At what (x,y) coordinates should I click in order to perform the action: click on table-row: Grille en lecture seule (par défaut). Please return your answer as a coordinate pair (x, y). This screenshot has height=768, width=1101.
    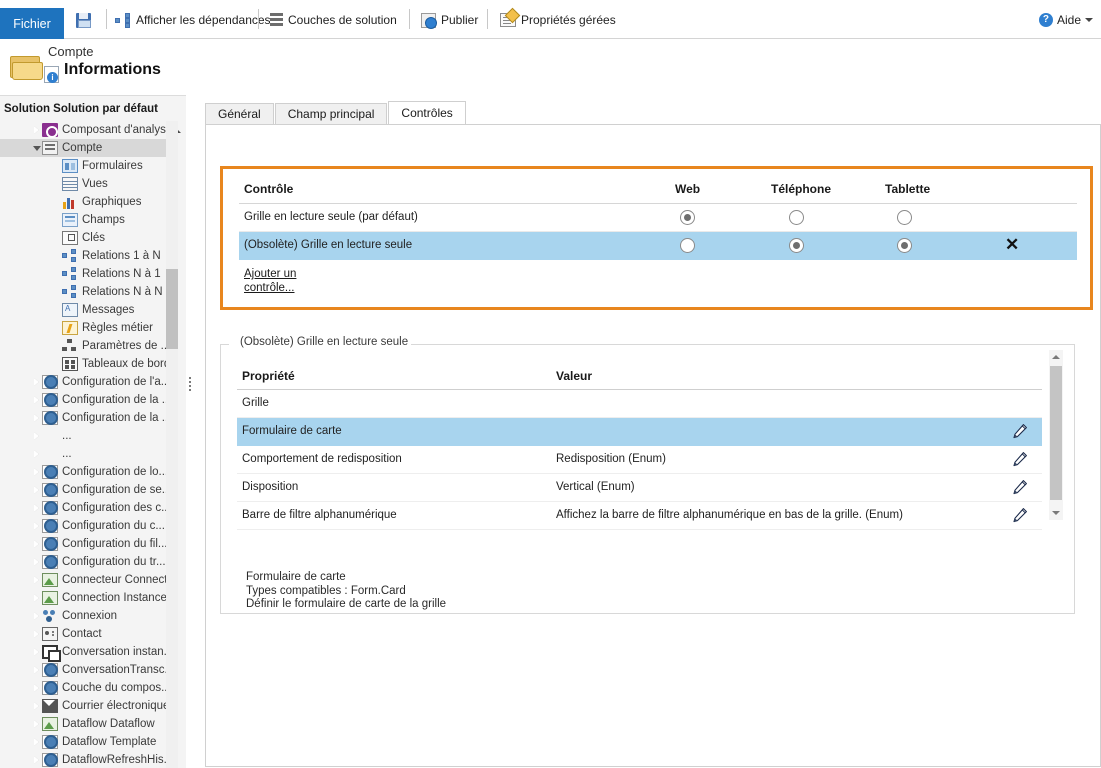
    Looking at the image, I should click on (658, 218).